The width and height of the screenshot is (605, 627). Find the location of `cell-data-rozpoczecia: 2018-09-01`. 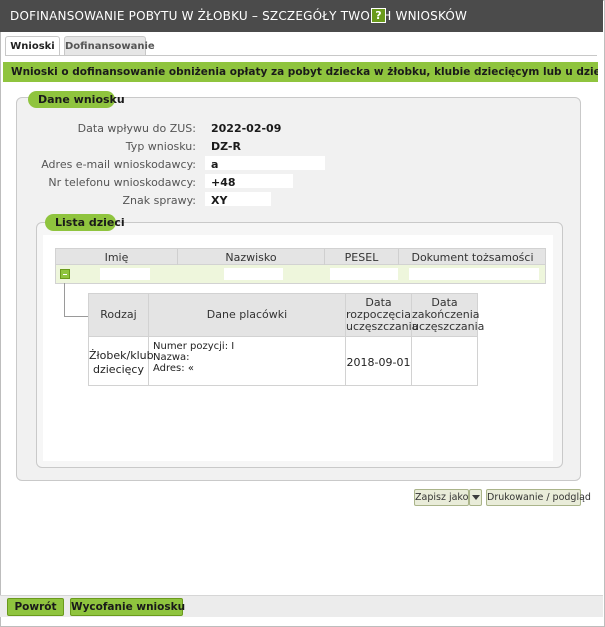

cell-data-rozpoczecia: 2018-09-01 is located at coordinates (378, 362).